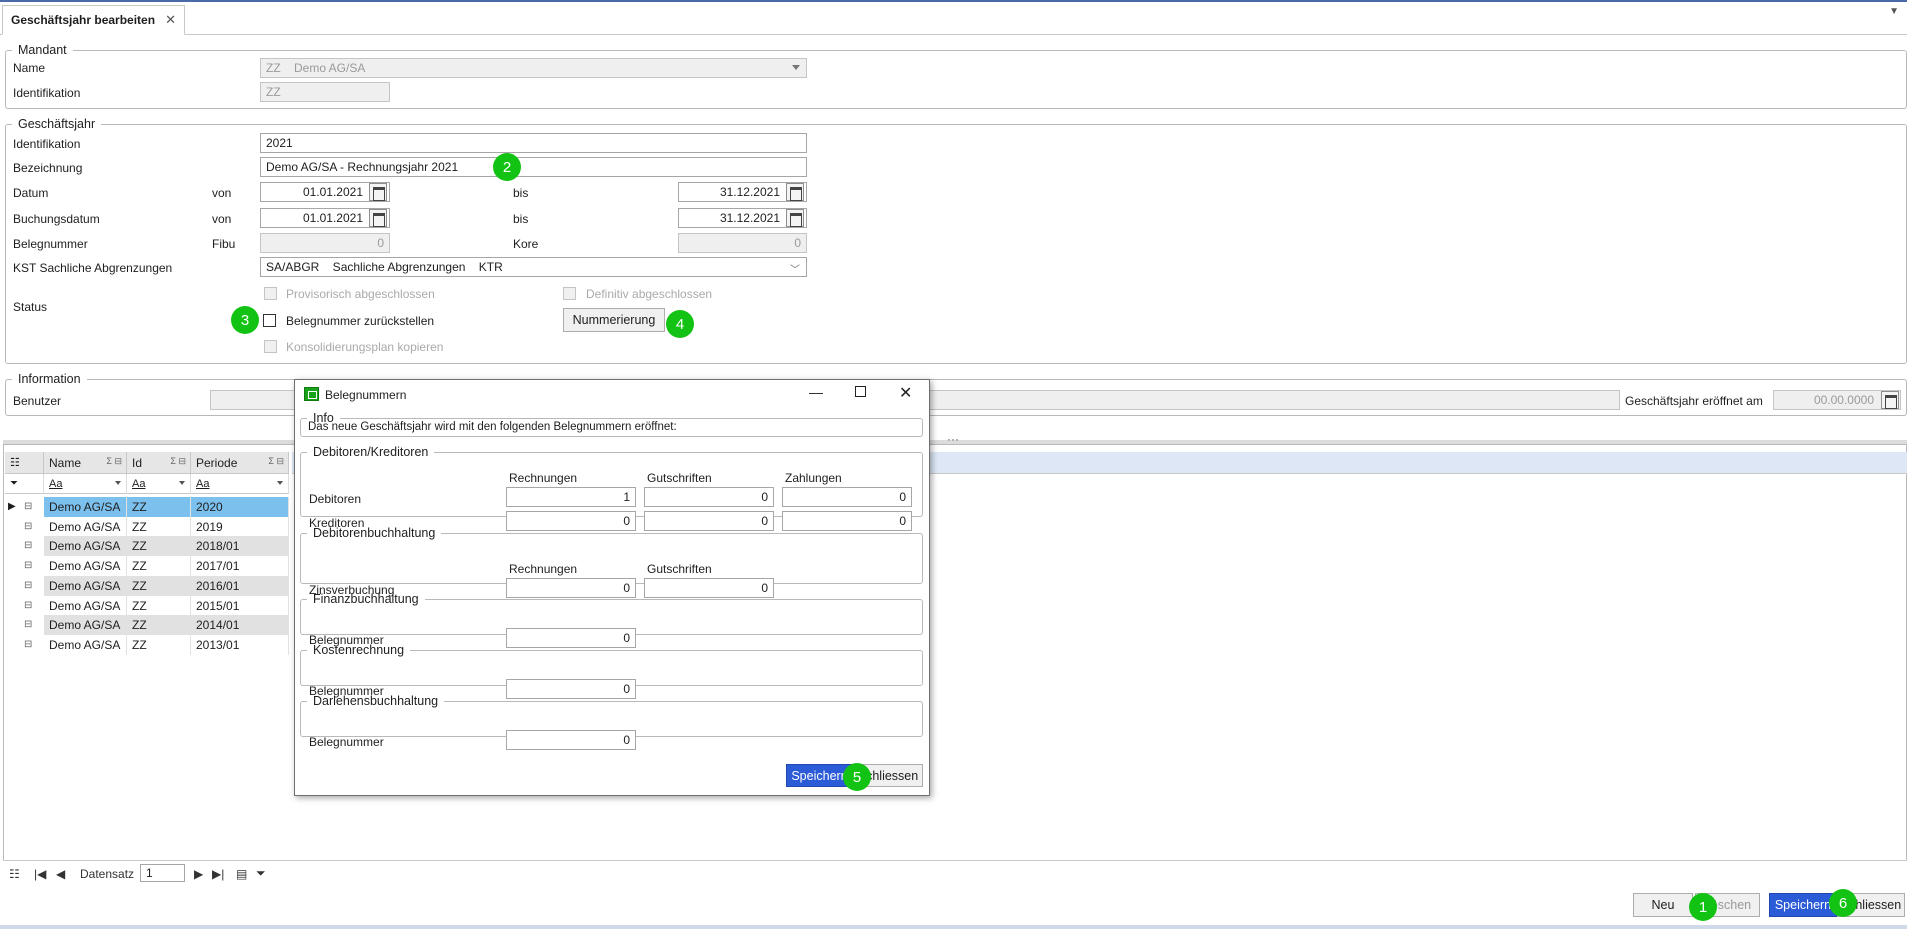 This screenshot has height=929, width=1907. I want to click on neu-button: Neu, so click(1663, 905).